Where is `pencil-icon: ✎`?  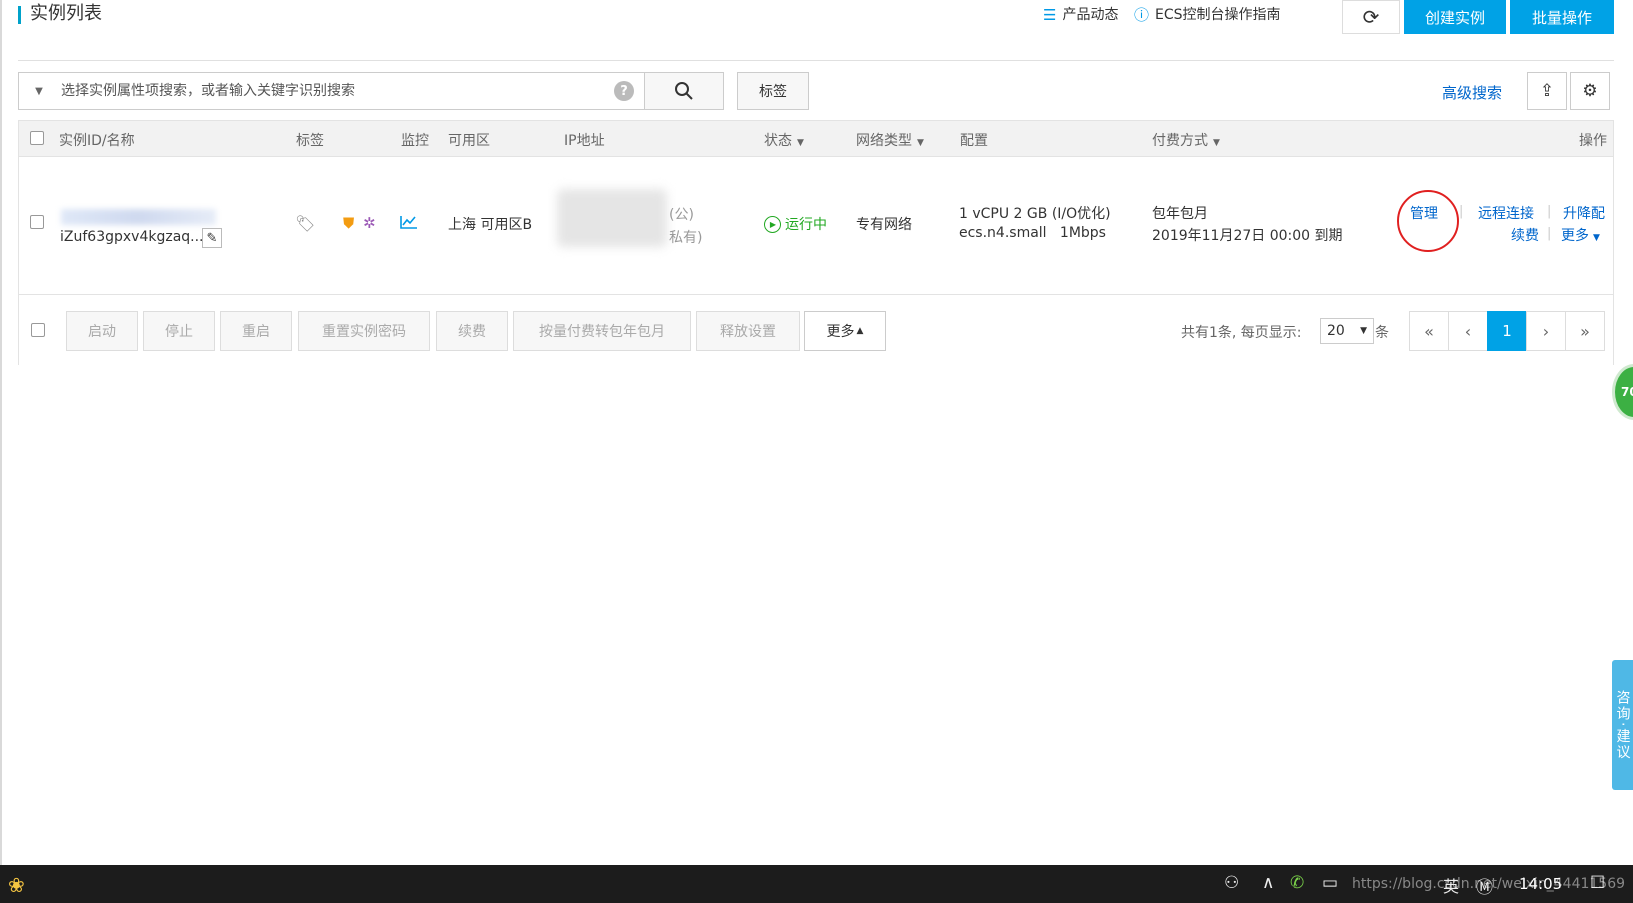 pencil-icon: ✎ is located at coordinates (212, 238).